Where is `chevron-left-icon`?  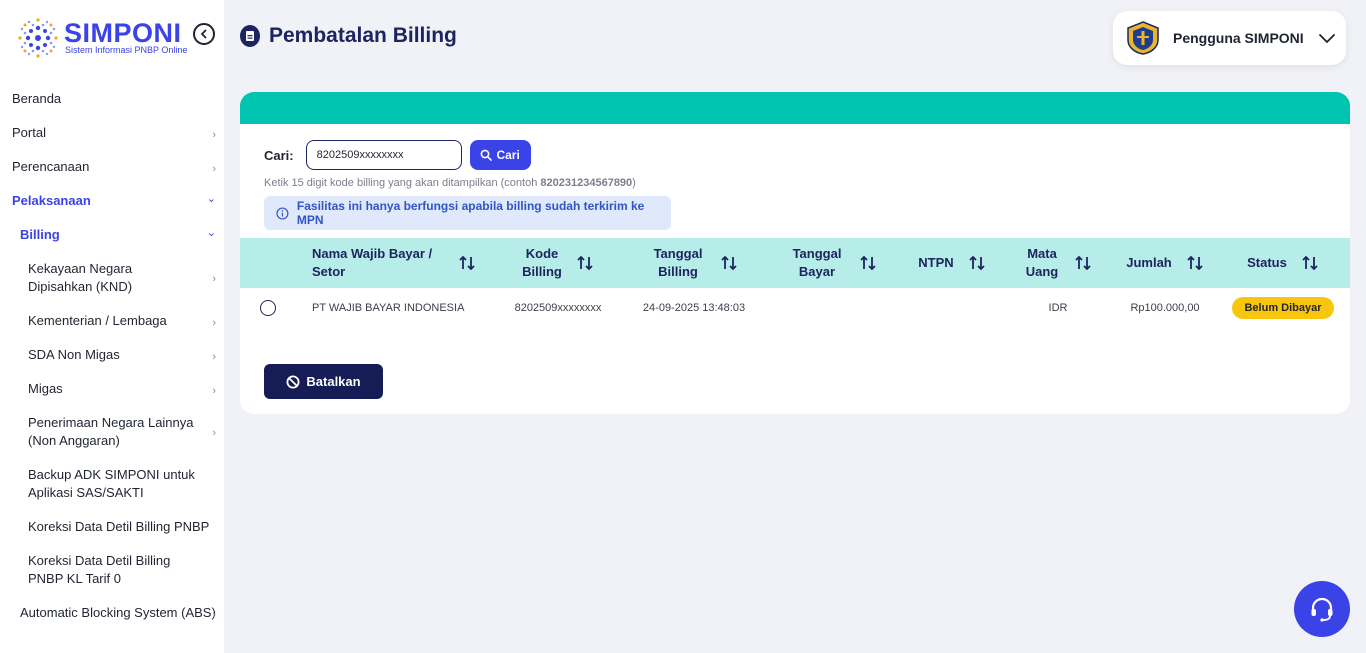 chevron-left-icon is located at coordinates (203, 34).